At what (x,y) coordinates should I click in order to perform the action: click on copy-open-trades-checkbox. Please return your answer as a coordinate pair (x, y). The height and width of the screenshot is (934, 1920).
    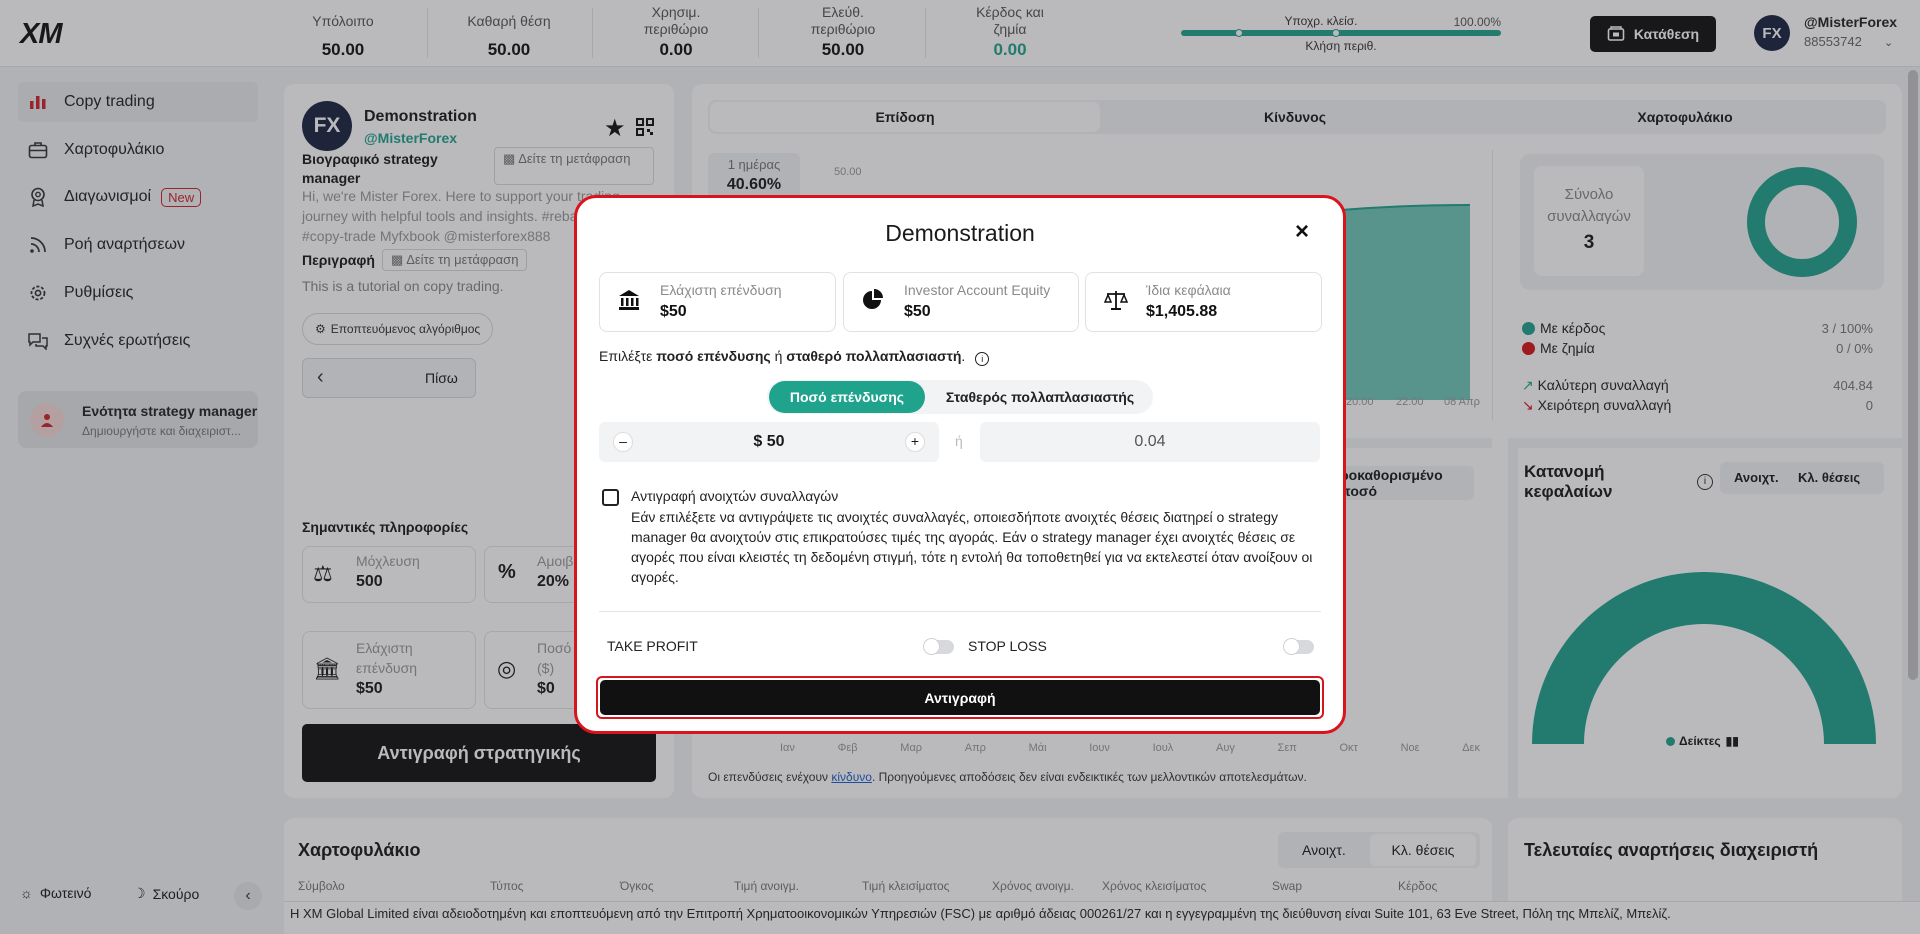
    Looking at the image, I should click on (610, 497).